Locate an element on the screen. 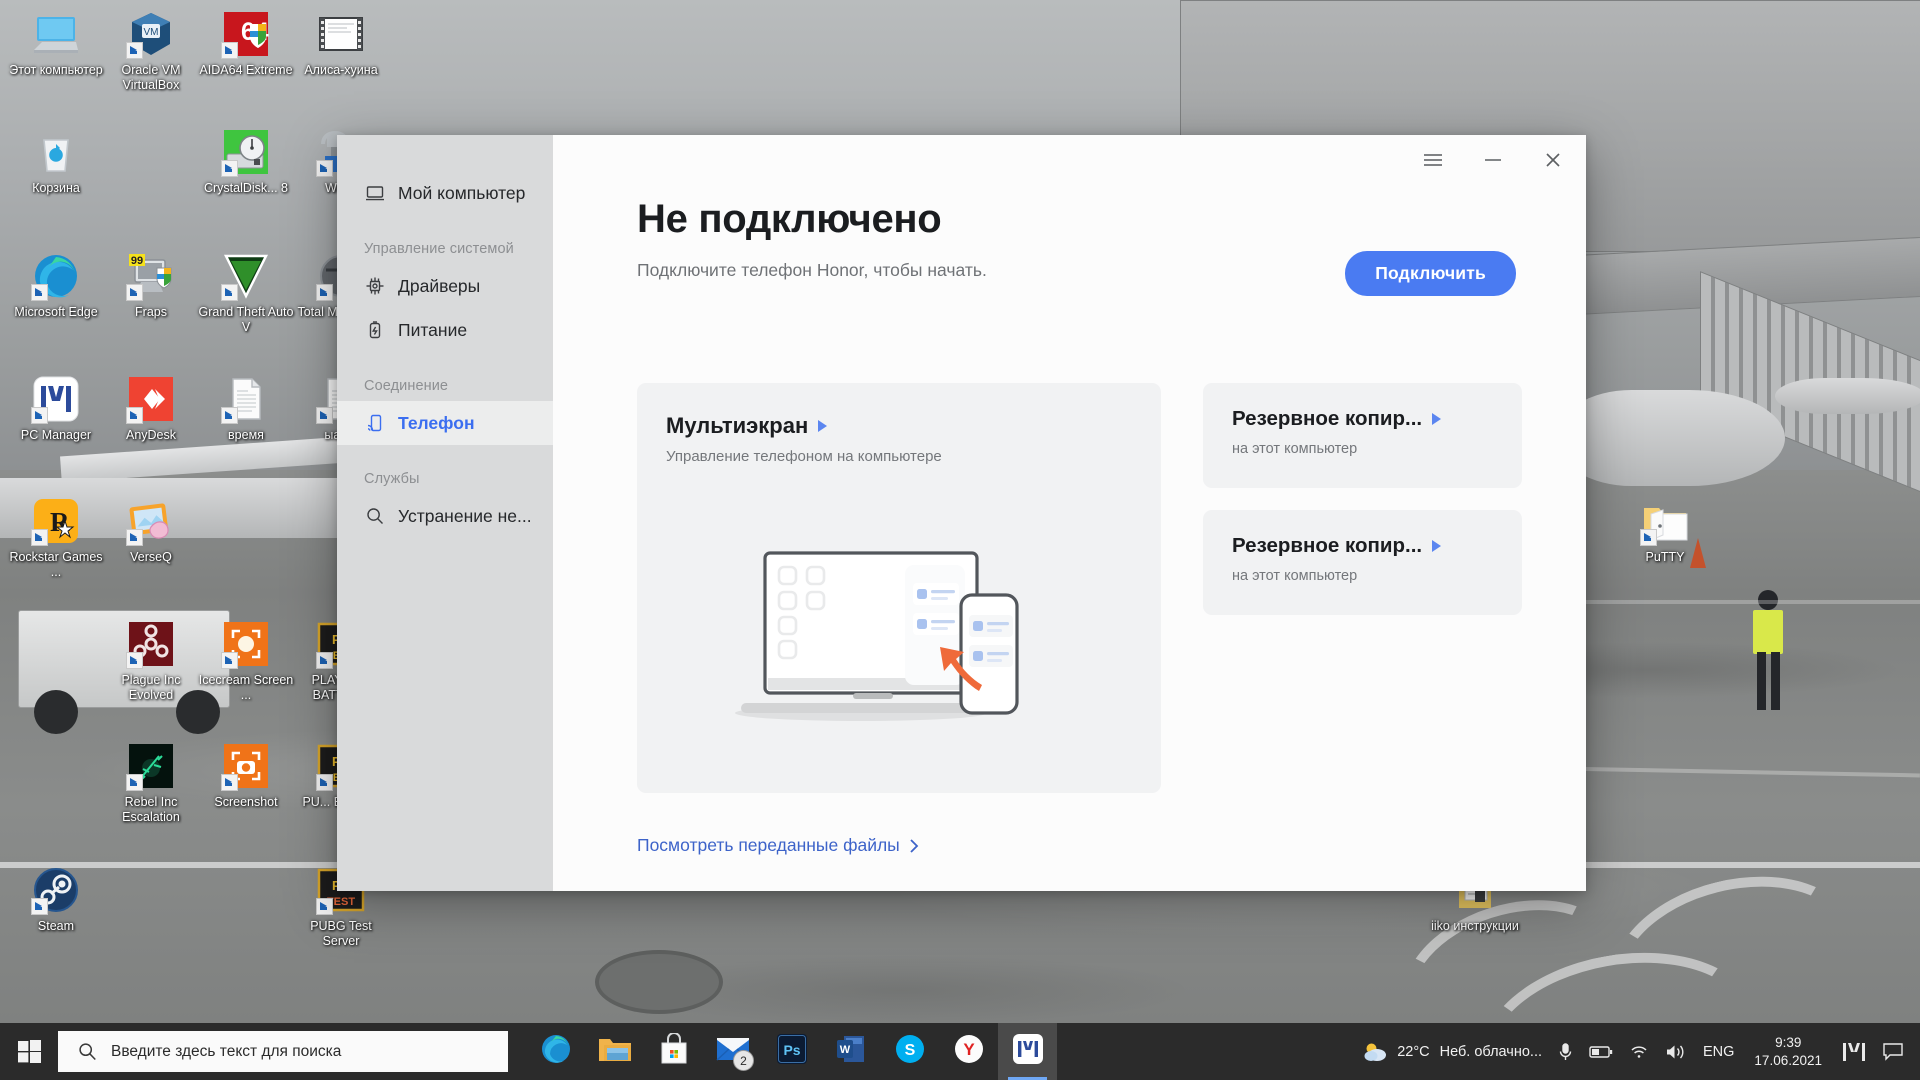 This screenshot has height=1080, width=1920. desktop-icon: PuTTY is located at coordinates (1665, 531).